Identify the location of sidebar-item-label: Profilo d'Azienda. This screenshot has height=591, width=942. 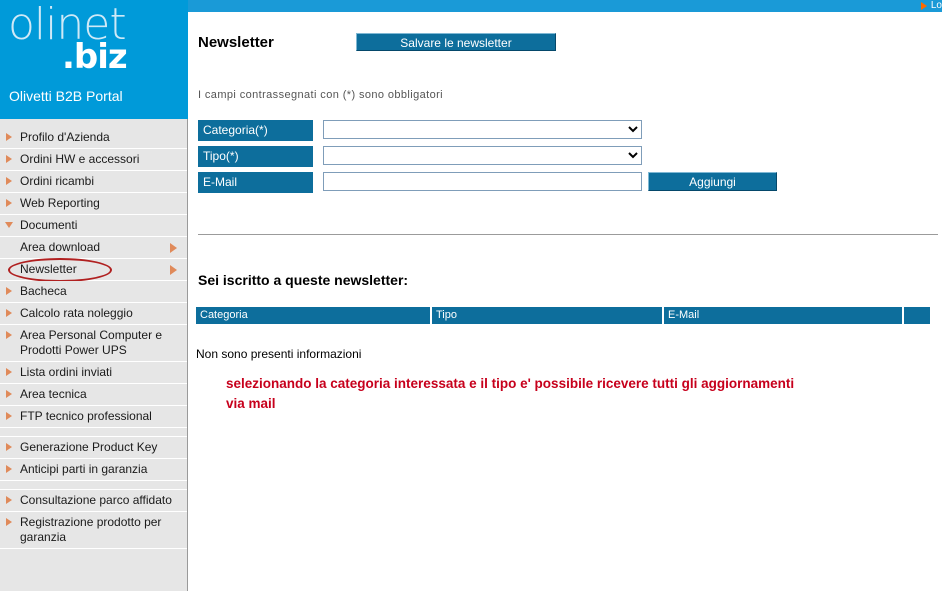
(65, 137).